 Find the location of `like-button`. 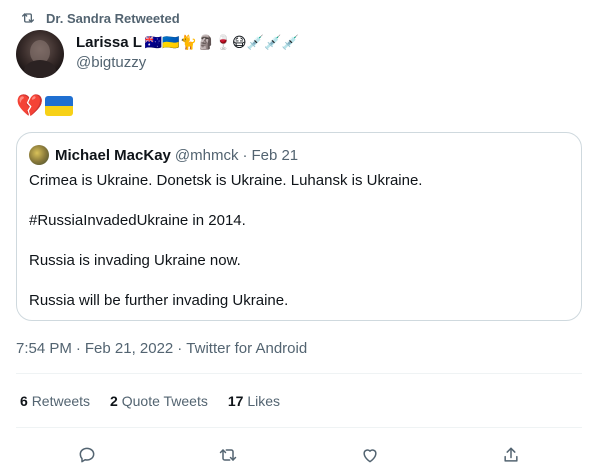

like-button is located at coordinates (370, 455).